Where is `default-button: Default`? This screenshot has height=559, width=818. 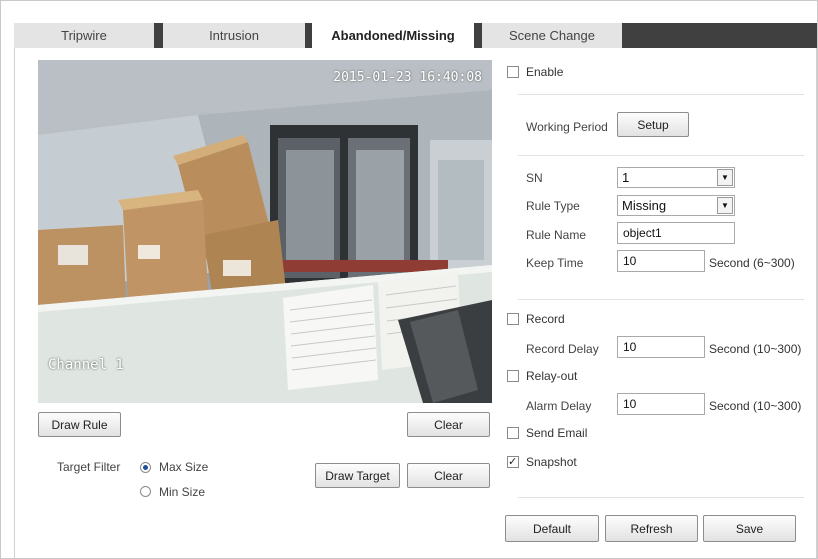
default-button: Default is located at coordinates (552, 528).